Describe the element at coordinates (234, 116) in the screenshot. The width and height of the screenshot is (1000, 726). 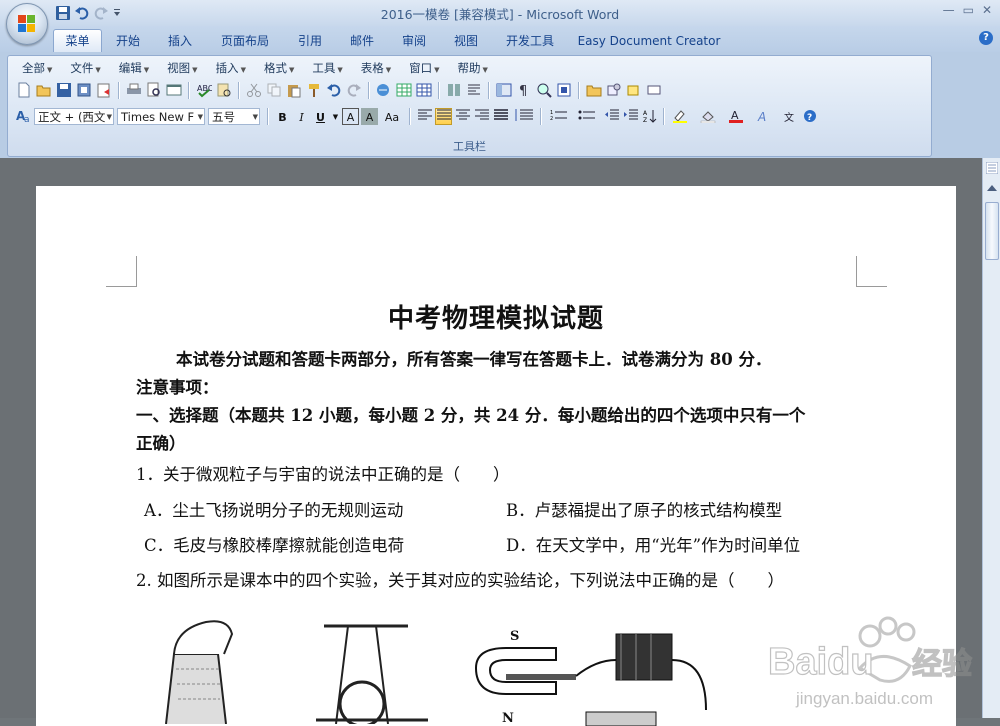
I see `font-size-combo: 五号 ▼` at that location.